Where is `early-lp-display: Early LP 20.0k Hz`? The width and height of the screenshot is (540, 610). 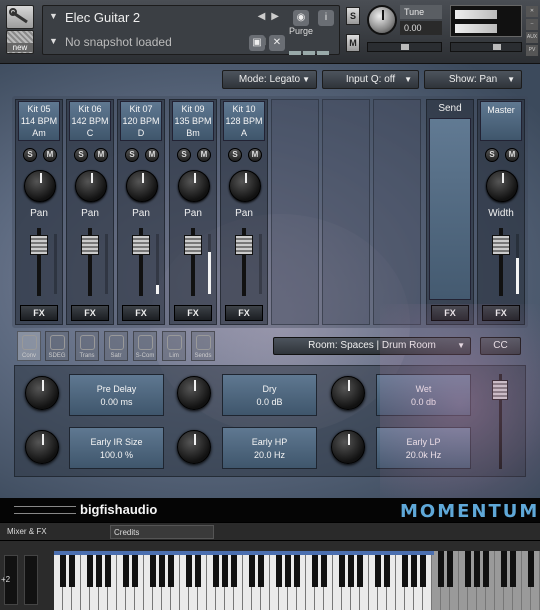 early-lp-display: Early LP 20.0k Hz is located at coordinates (423, 448).